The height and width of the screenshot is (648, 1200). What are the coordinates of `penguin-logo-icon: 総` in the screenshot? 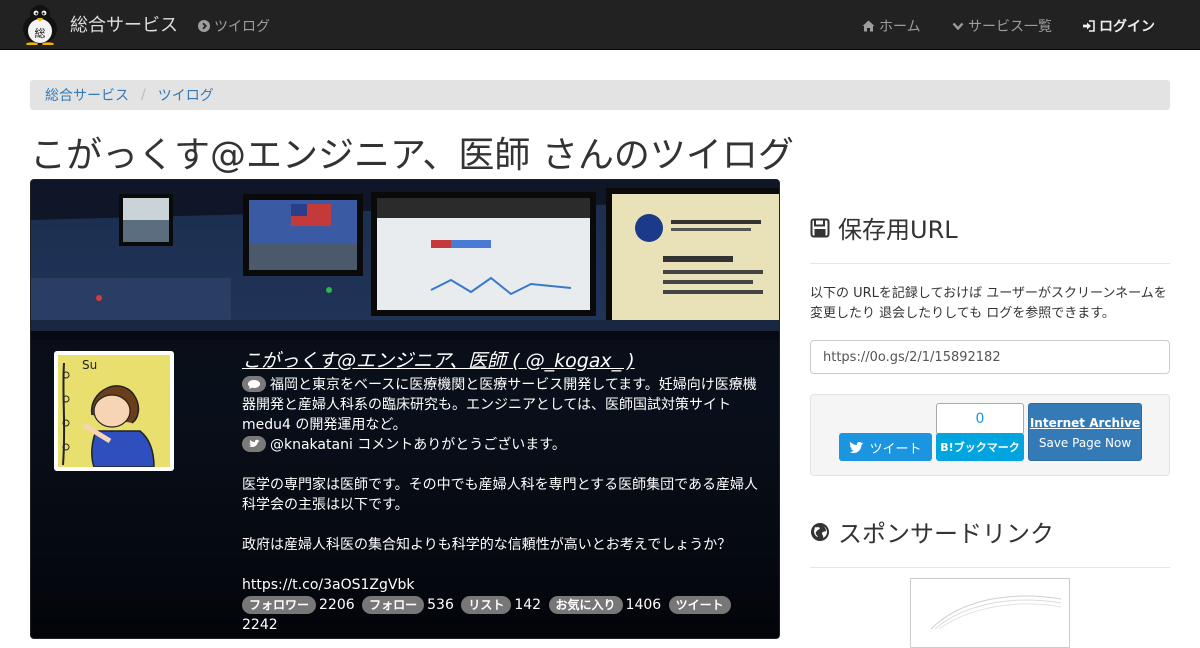 It's located at (40, 25).